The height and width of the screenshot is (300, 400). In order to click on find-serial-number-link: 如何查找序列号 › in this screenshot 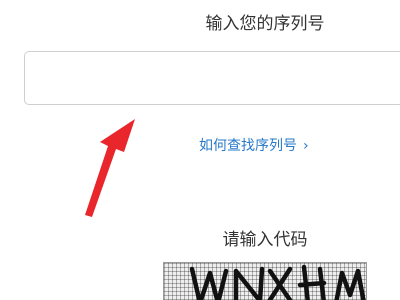, I will do `click(254, 146)`.